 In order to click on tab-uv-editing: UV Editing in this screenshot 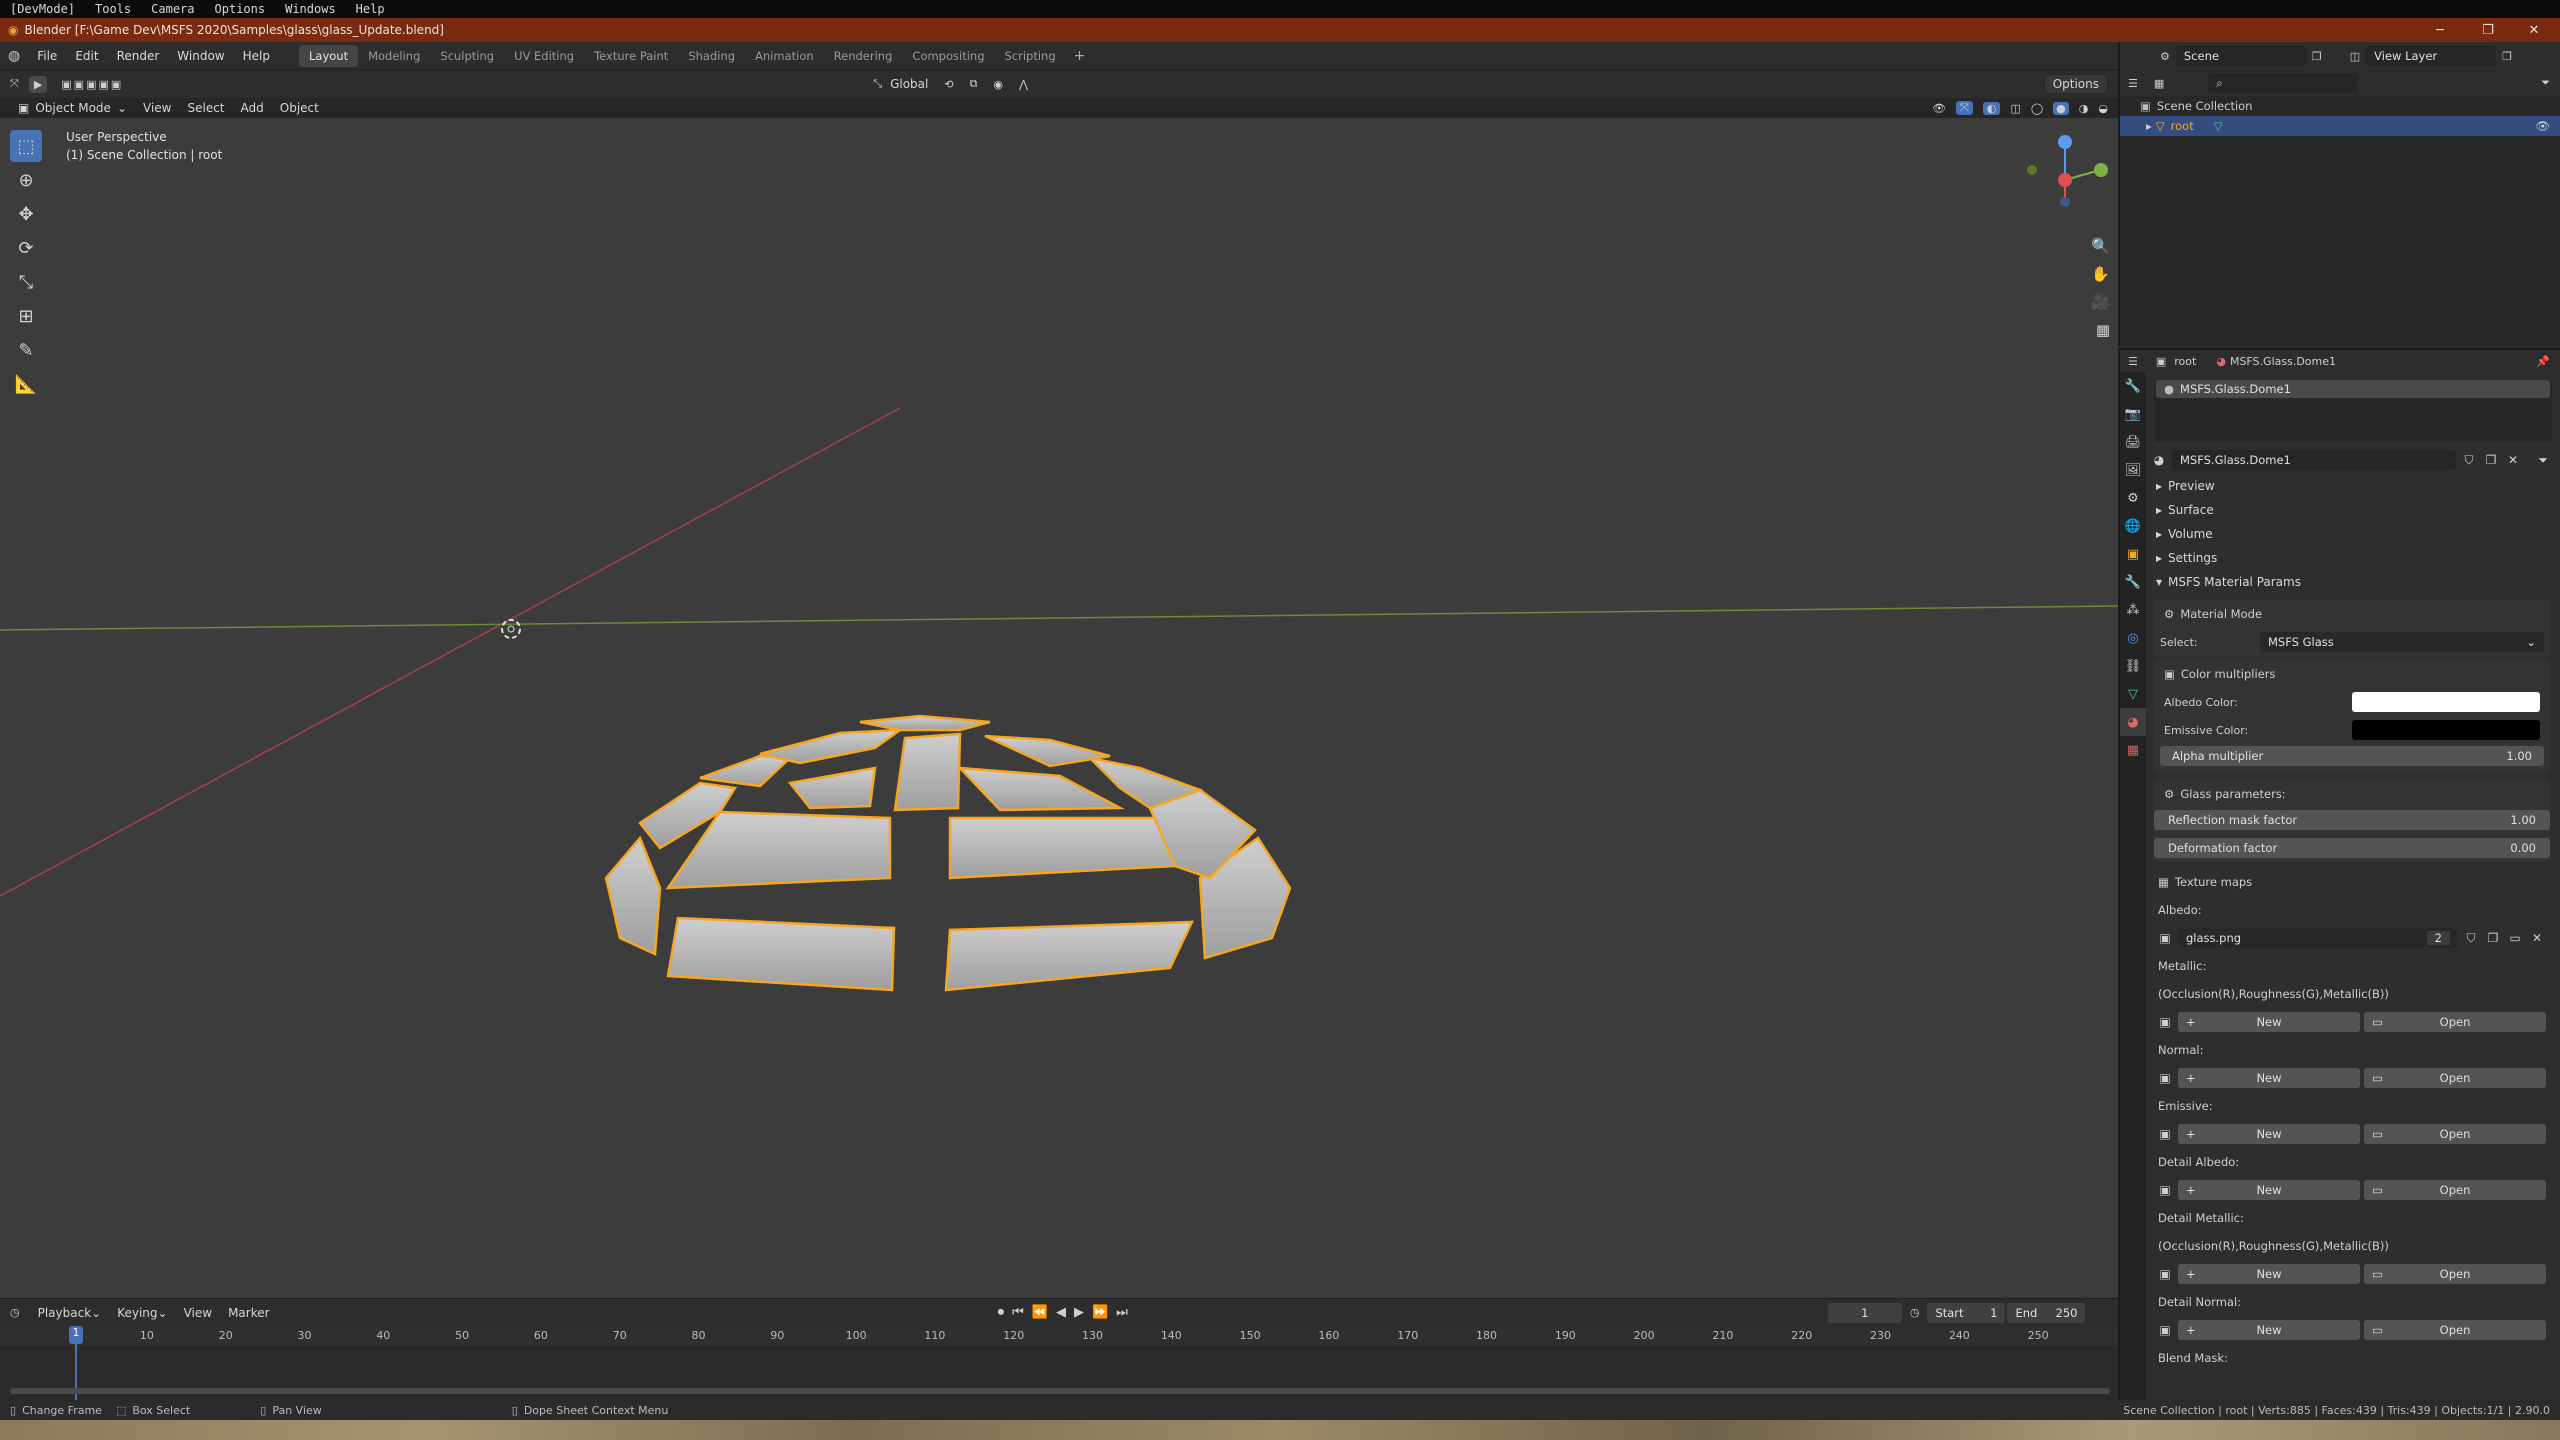, I will do `click(544, 56)`.